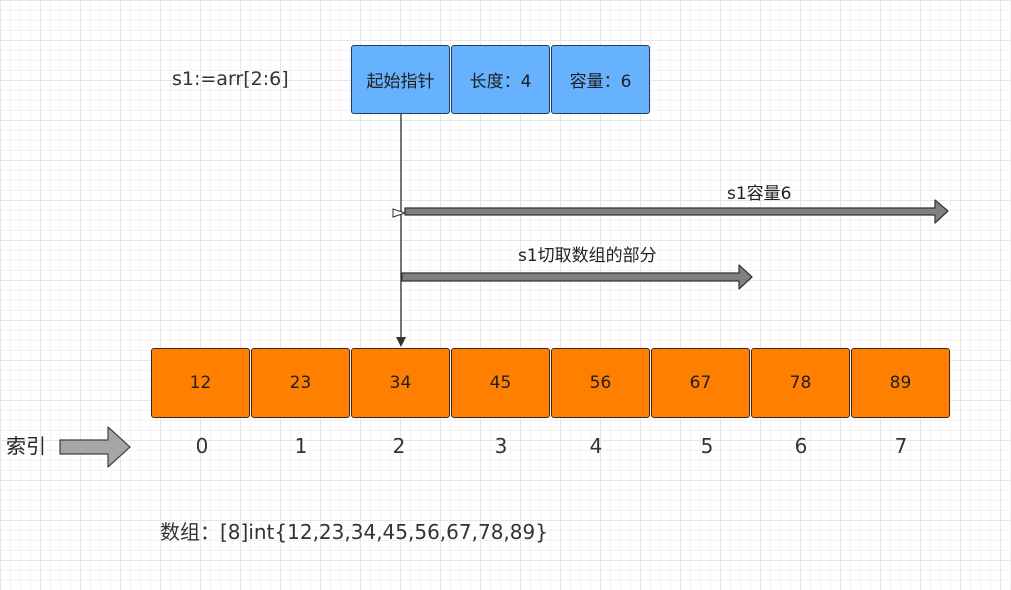 This screenshot has width=1011, height=590. Describe the element at coordinates (600, 79) in the screenshot. I see `capacity-box: 容量：6` at that location.